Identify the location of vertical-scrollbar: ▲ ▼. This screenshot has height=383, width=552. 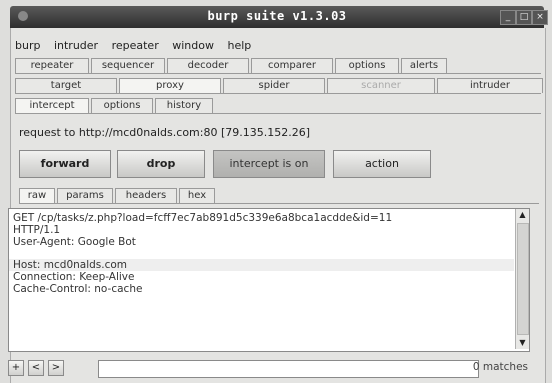
(522, 279).